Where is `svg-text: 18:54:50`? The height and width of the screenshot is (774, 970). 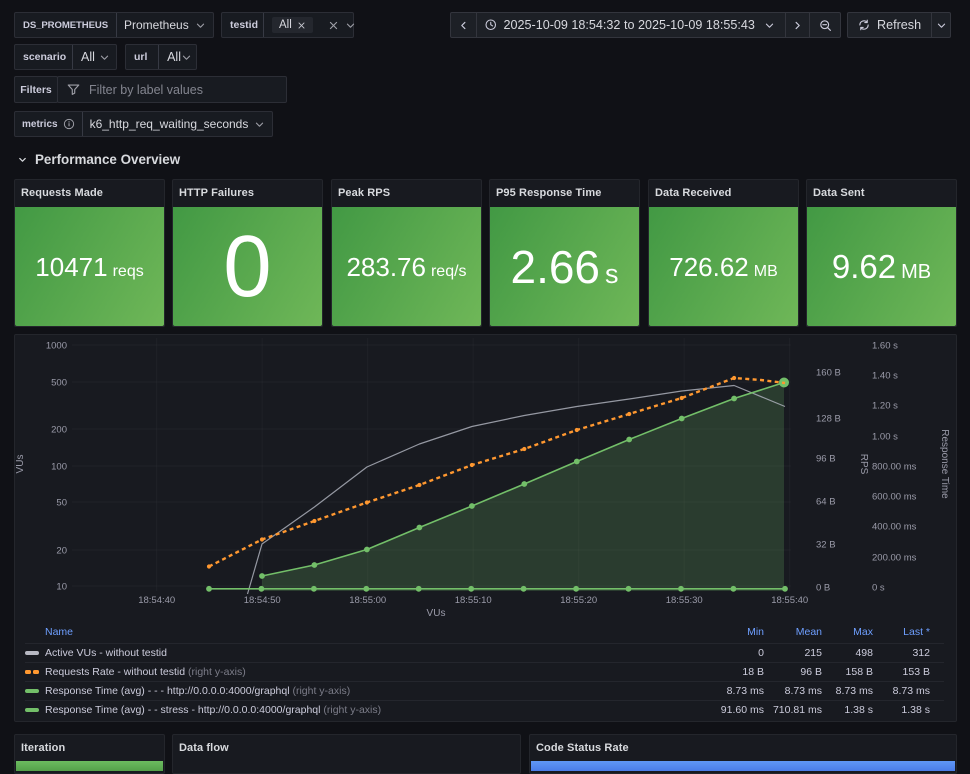
svg-text: 18:54:50 is located at coordinates (262, 600).